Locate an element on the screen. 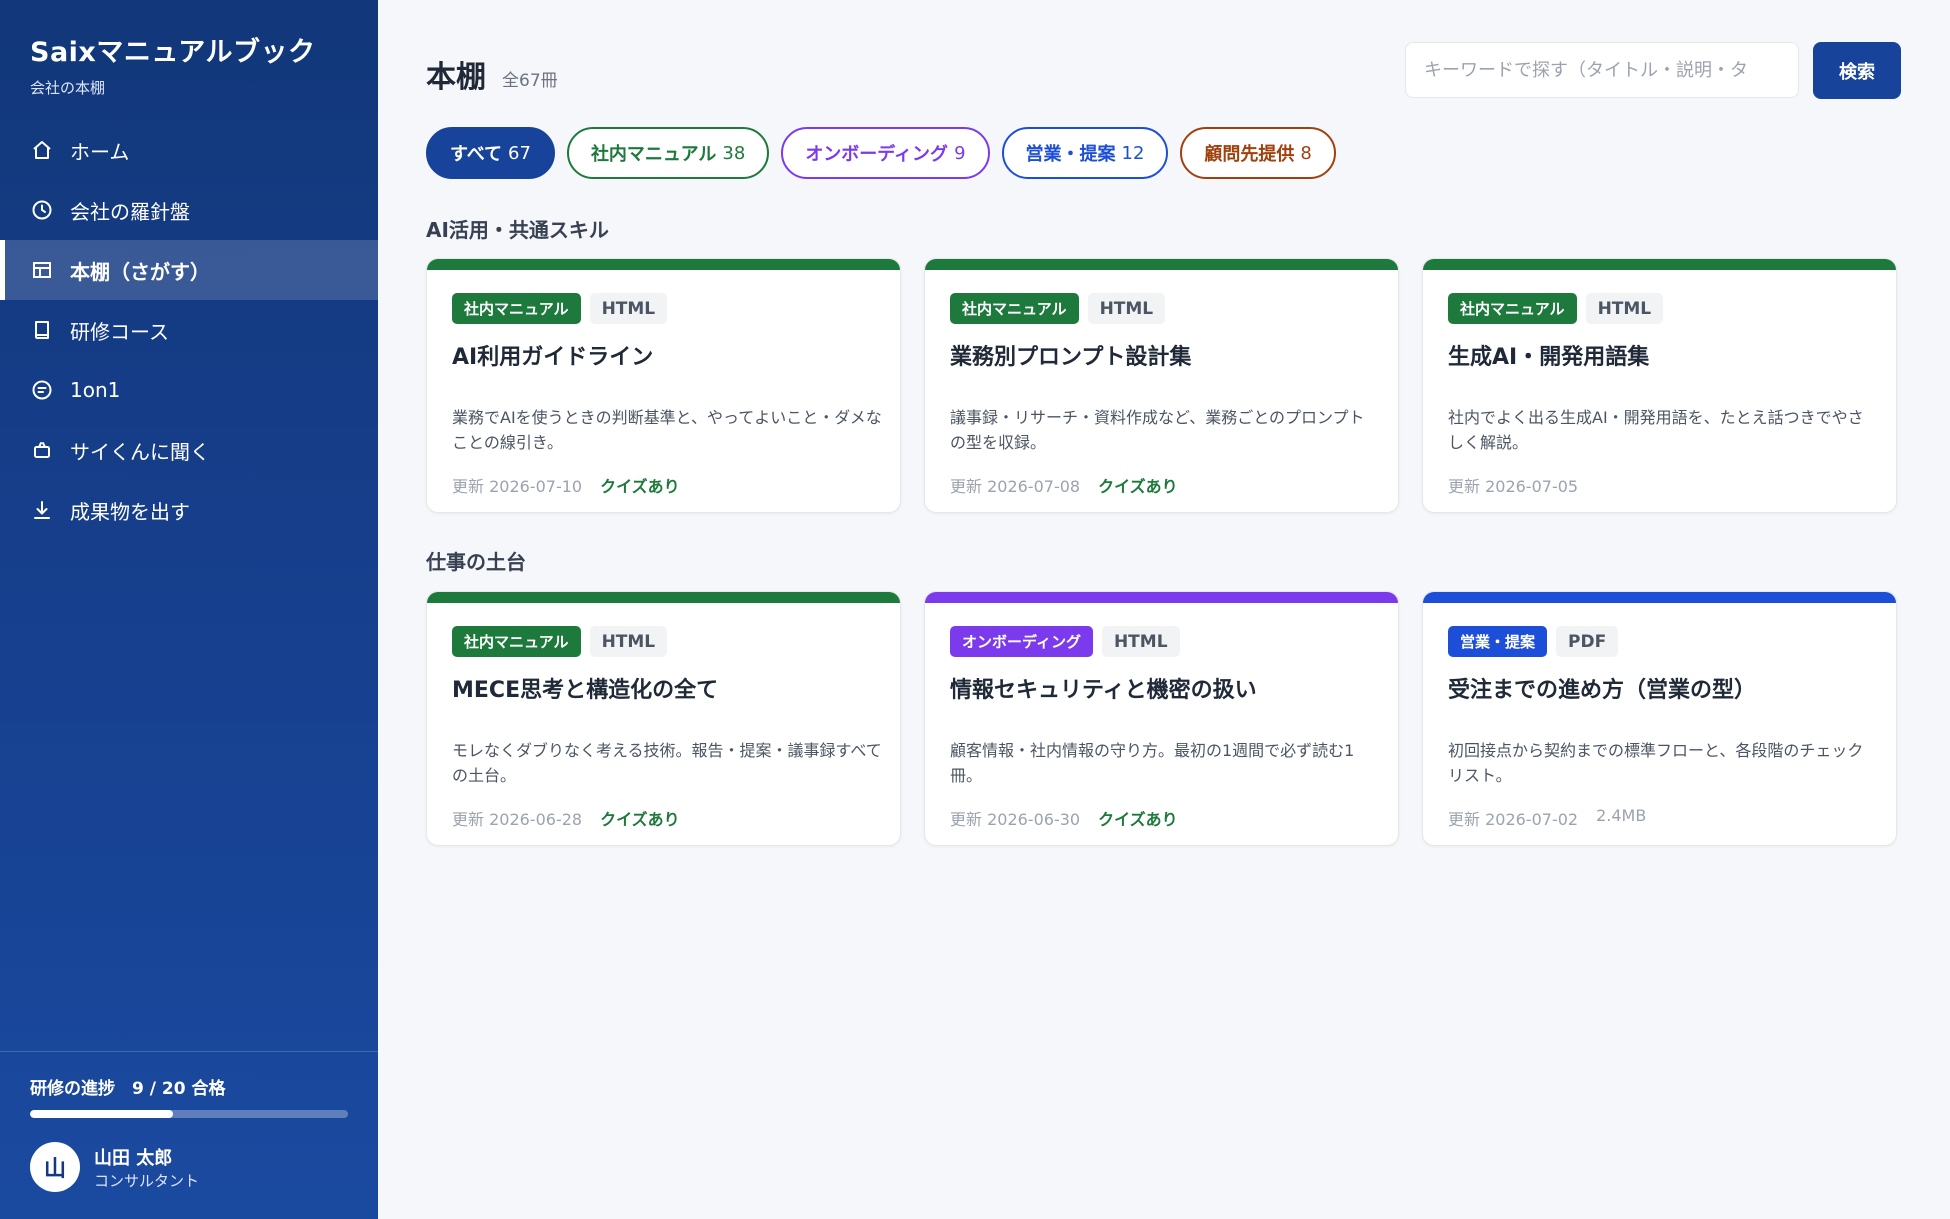  filter-chip-0: すべて 67 is located at coordinates (490, 153).